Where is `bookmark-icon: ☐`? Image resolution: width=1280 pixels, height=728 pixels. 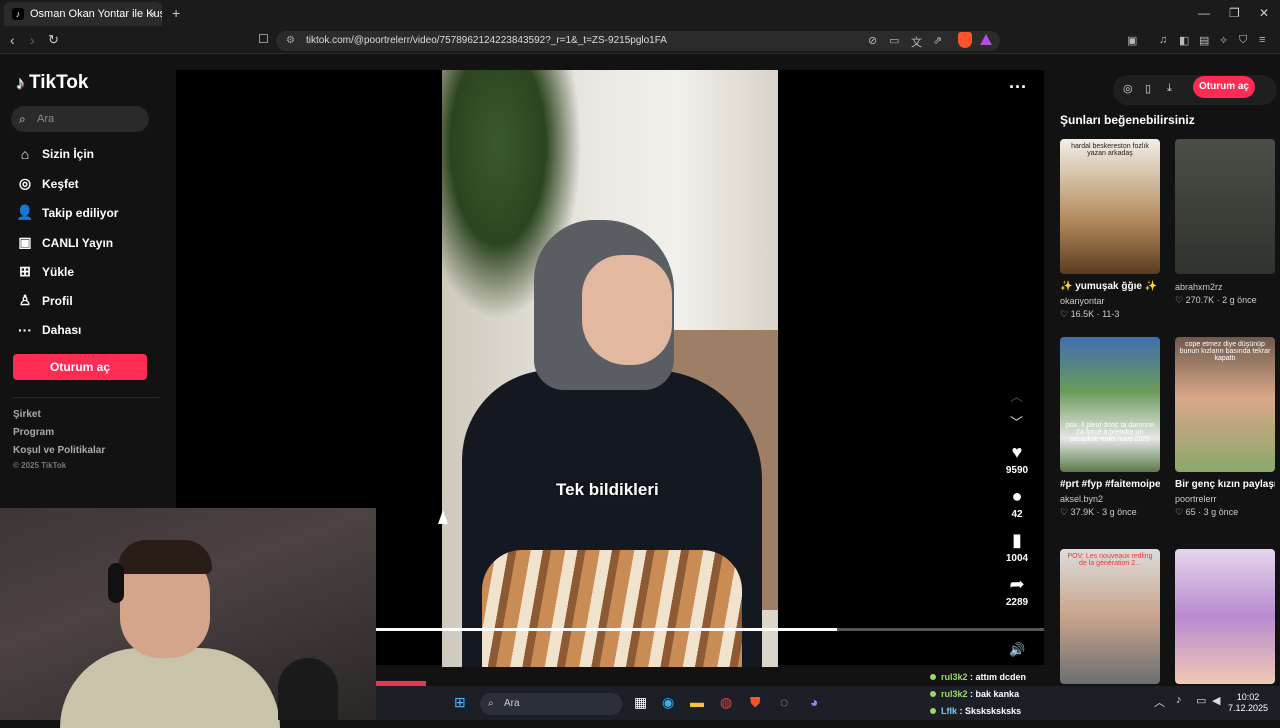
bookmark-icon: ☐ is located at coordinates (263, 39).